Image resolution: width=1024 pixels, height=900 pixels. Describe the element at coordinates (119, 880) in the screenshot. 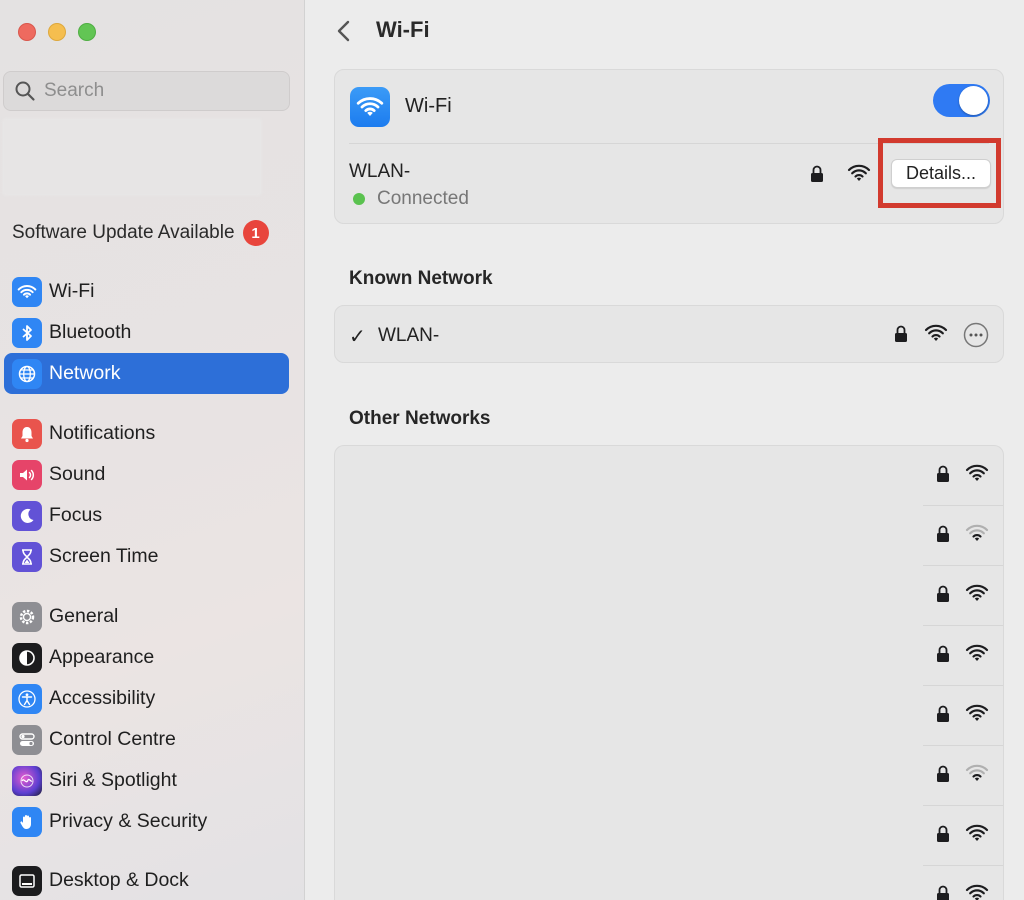

I see `sidebar-item-label: Desktop & Dock` at that location.